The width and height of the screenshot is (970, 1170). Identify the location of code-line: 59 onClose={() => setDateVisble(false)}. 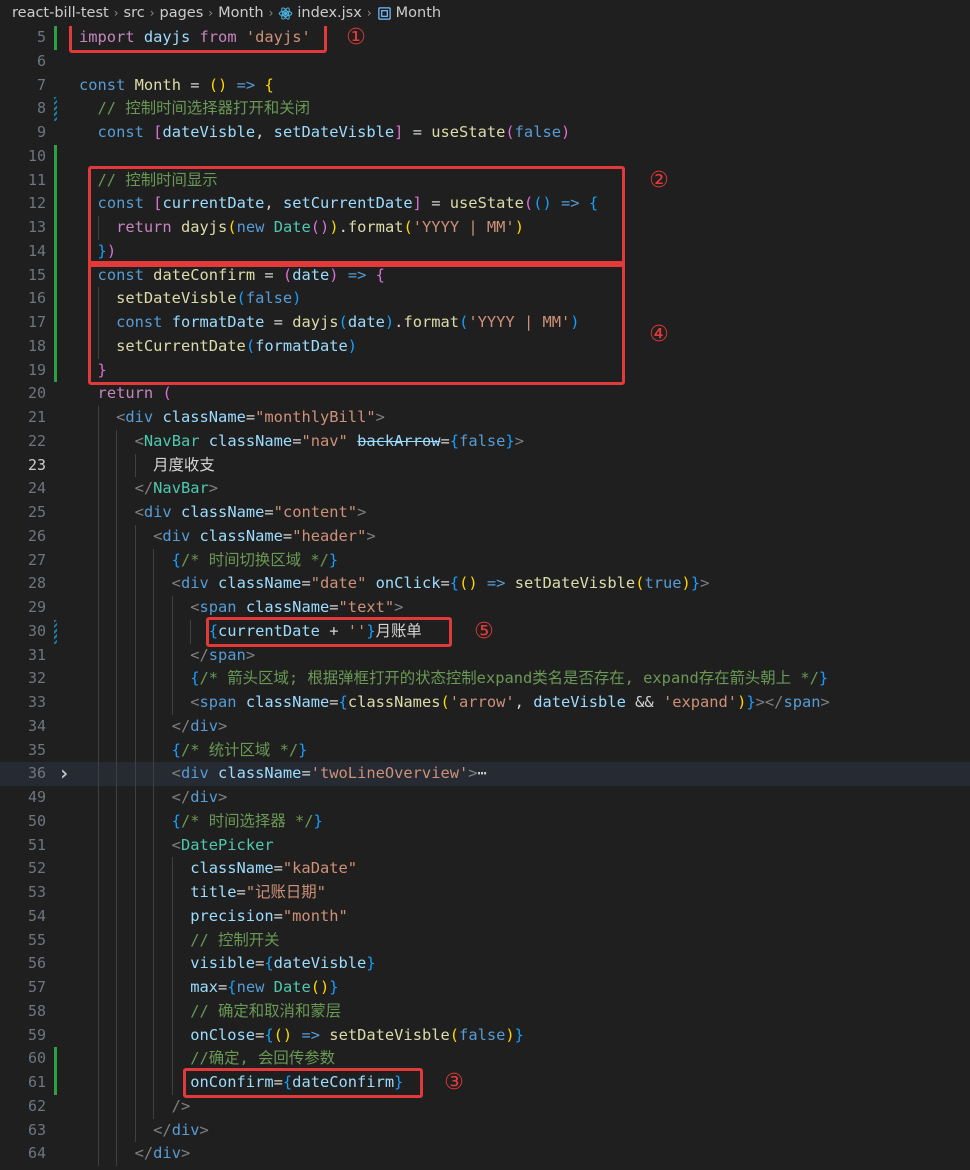
(485, 1035).